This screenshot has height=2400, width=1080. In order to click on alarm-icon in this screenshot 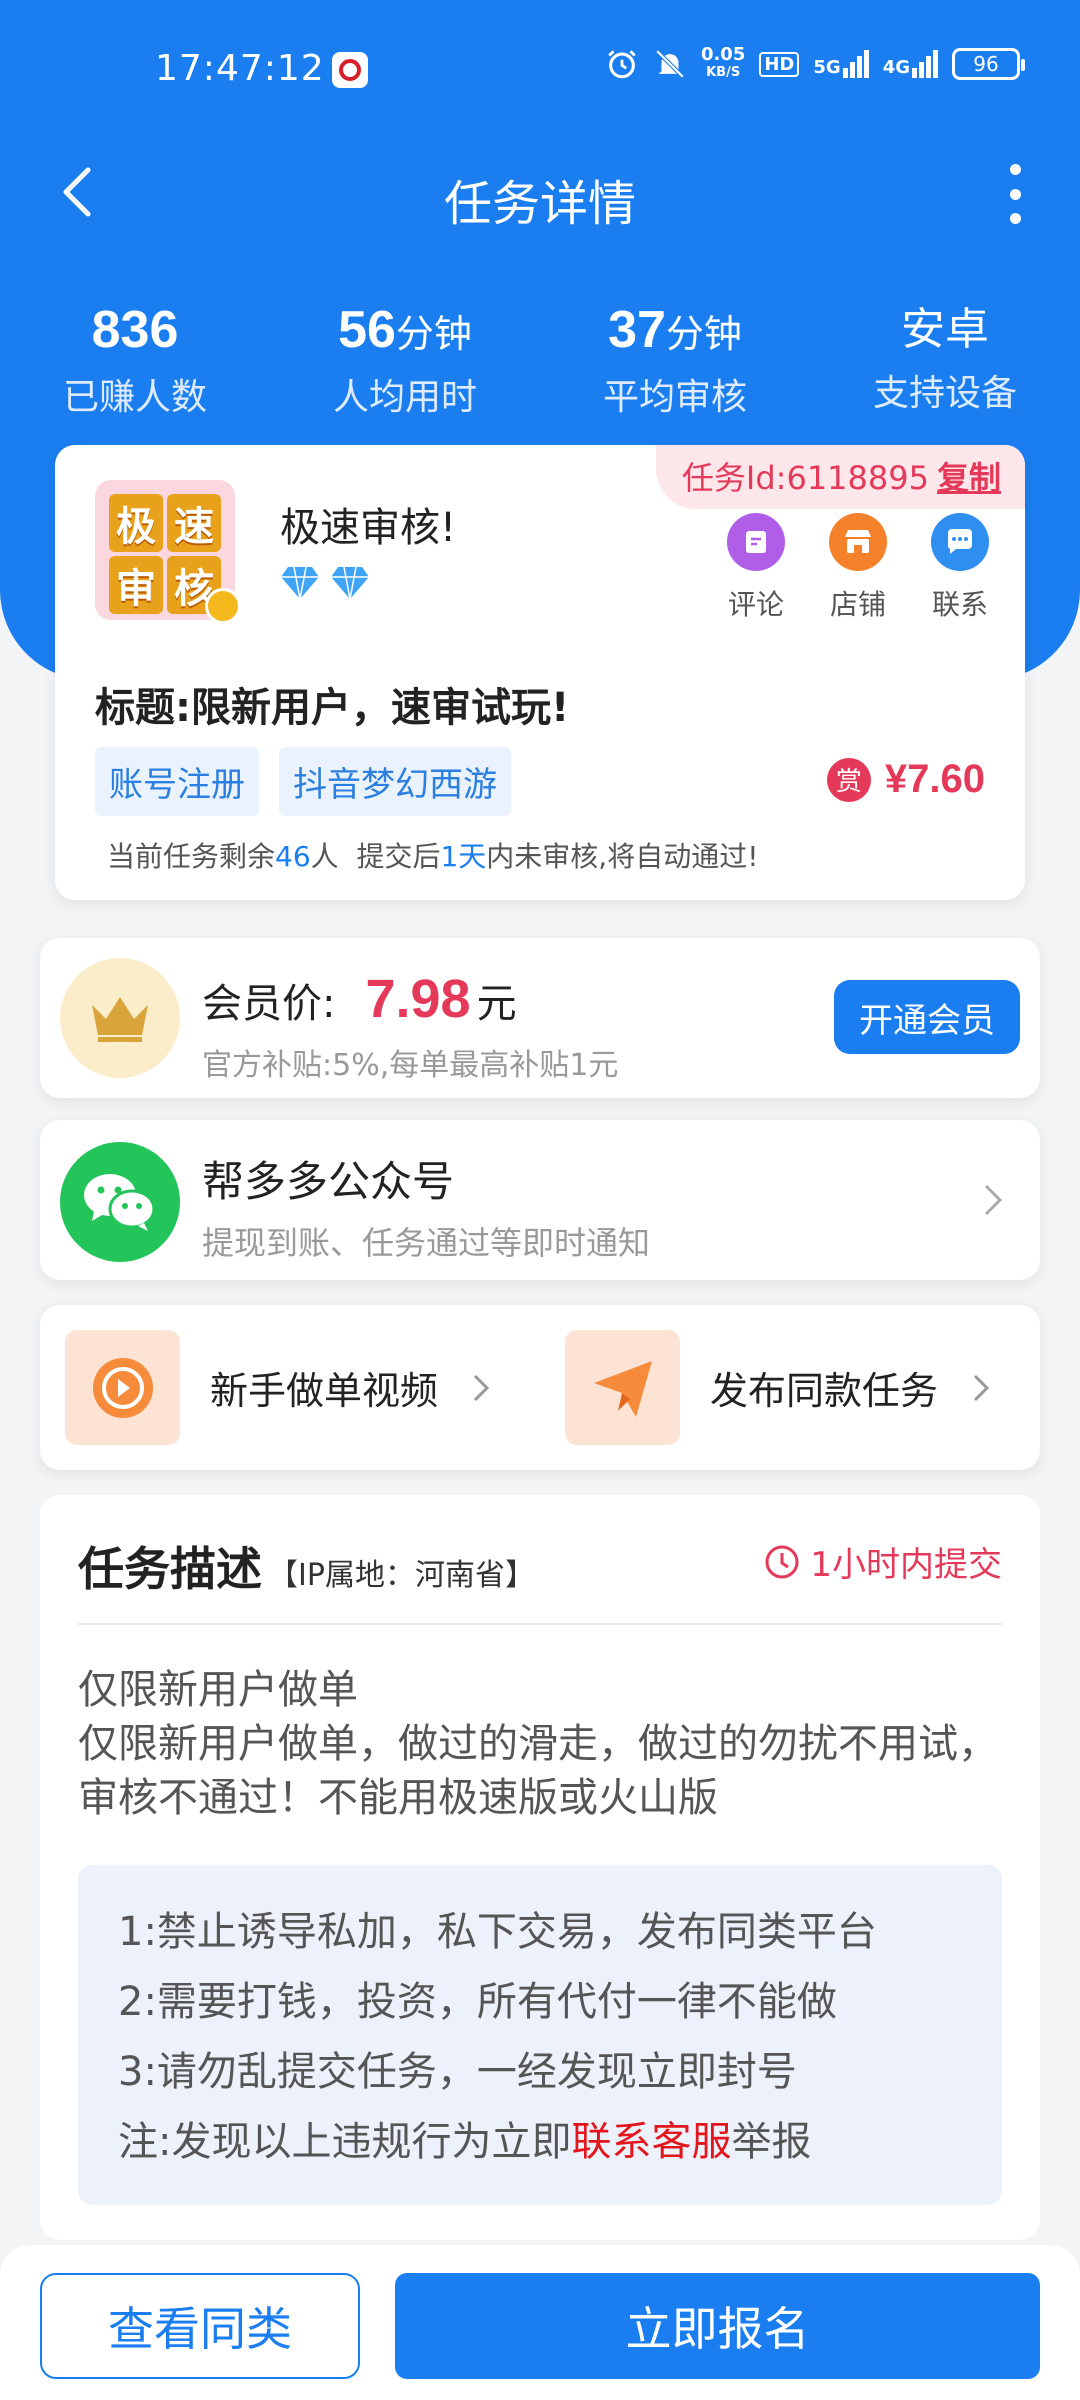, I will do `click(622, 64)`.